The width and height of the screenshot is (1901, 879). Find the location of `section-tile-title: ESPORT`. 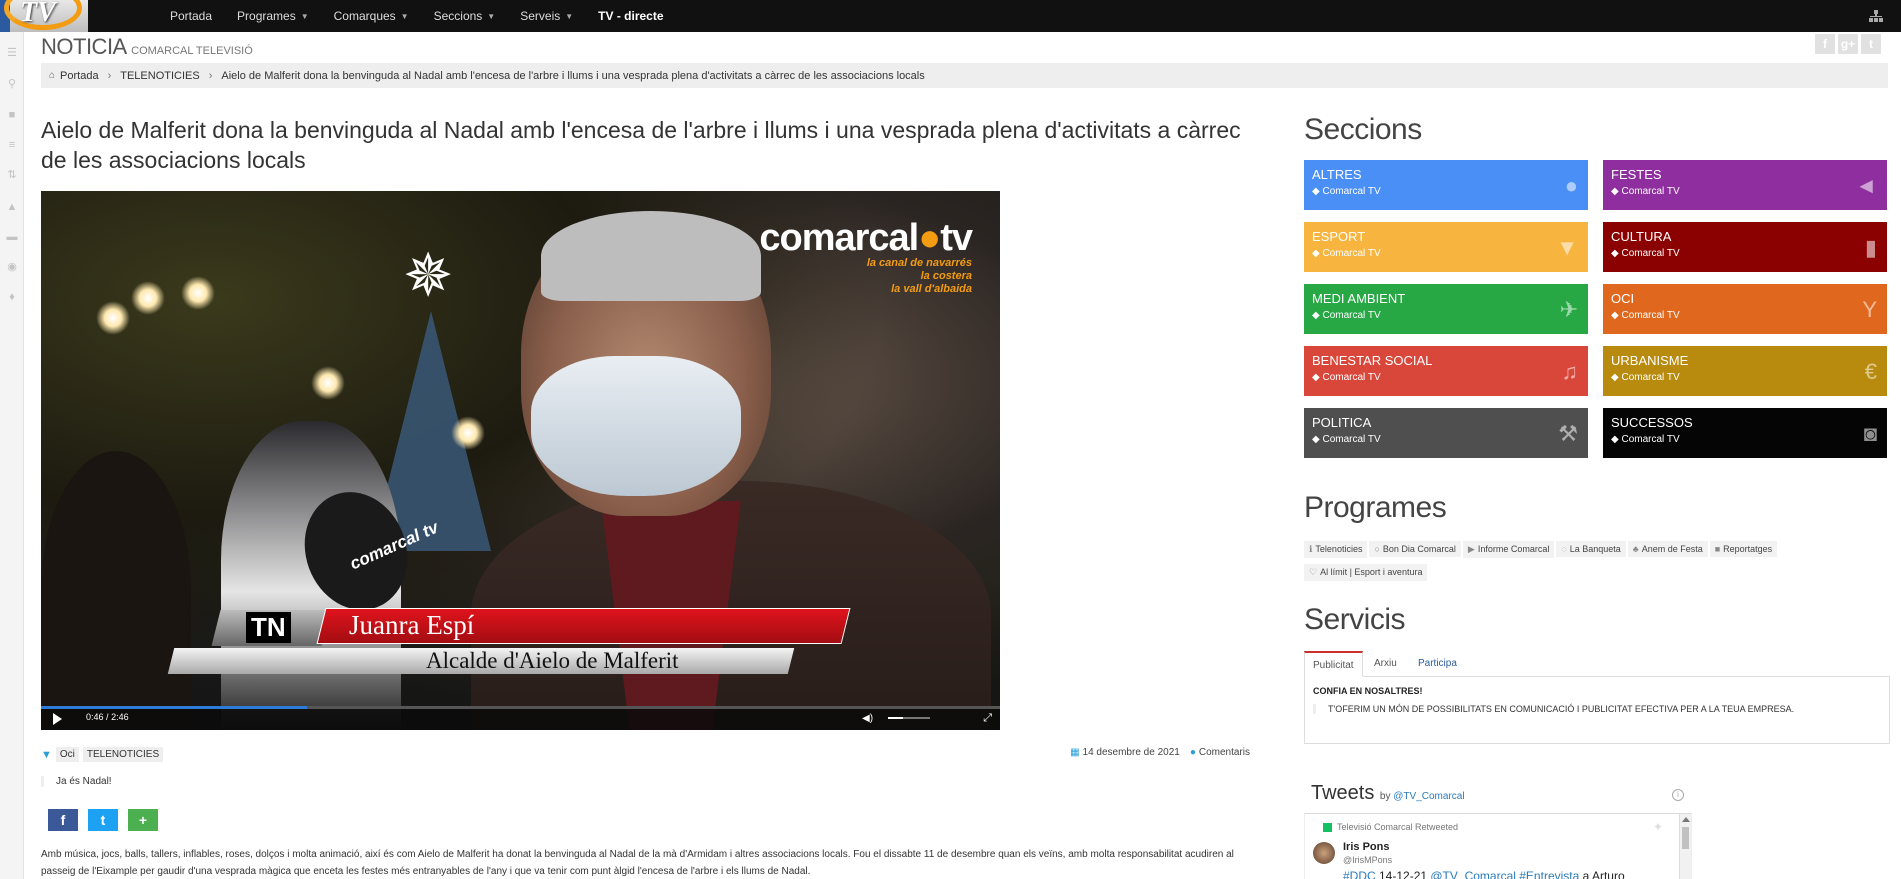

section-tile-title: ESPORT is located at coordinates (1339, 236).